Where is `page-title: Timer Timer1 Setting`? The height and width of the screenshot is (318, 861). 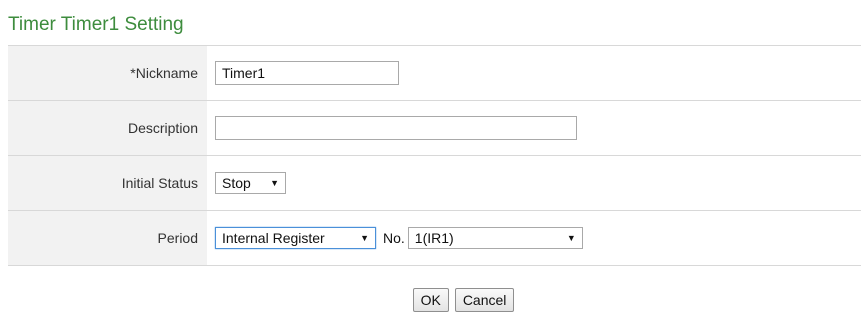 page-title: Timer Timer1 Setting is located at coordinates (96, 24).